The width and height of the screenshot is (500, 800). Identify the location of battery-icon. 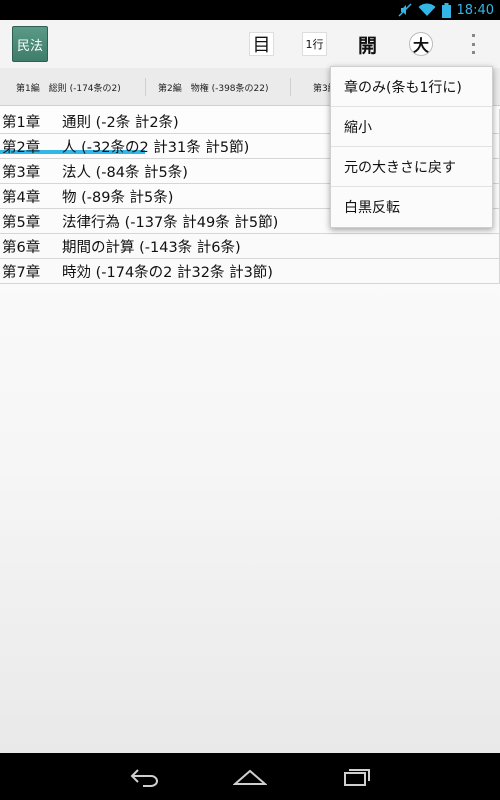
(446, 10).